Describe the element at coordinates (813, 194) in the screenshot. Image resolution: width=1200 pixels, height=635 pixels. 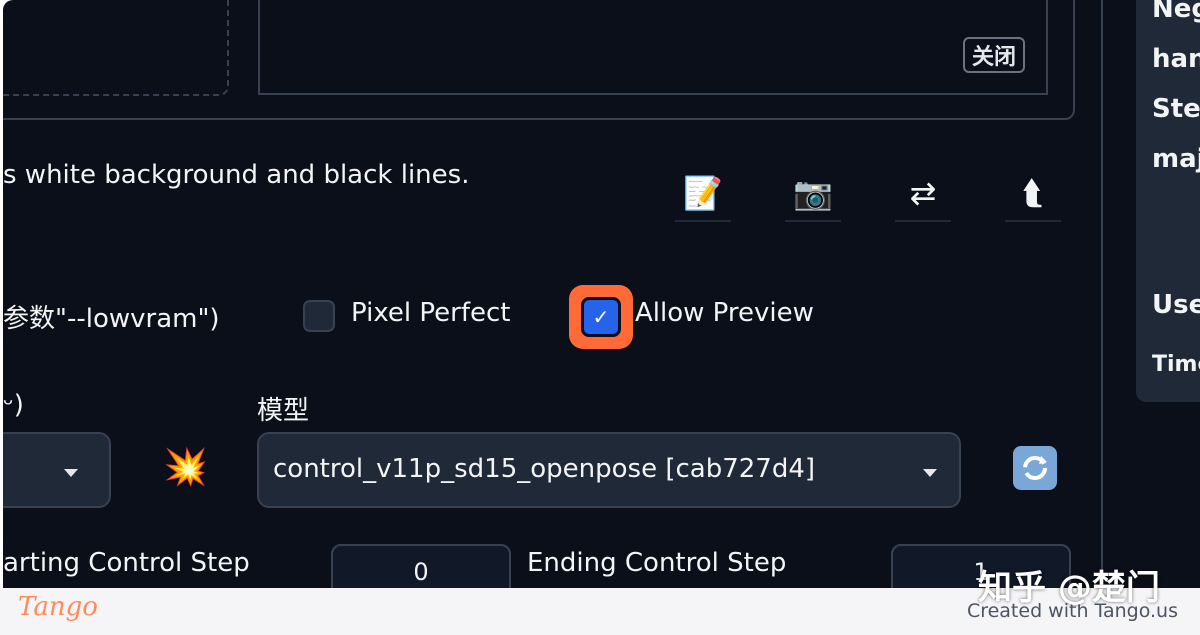
I see `camera-icon: 📷` at that location.